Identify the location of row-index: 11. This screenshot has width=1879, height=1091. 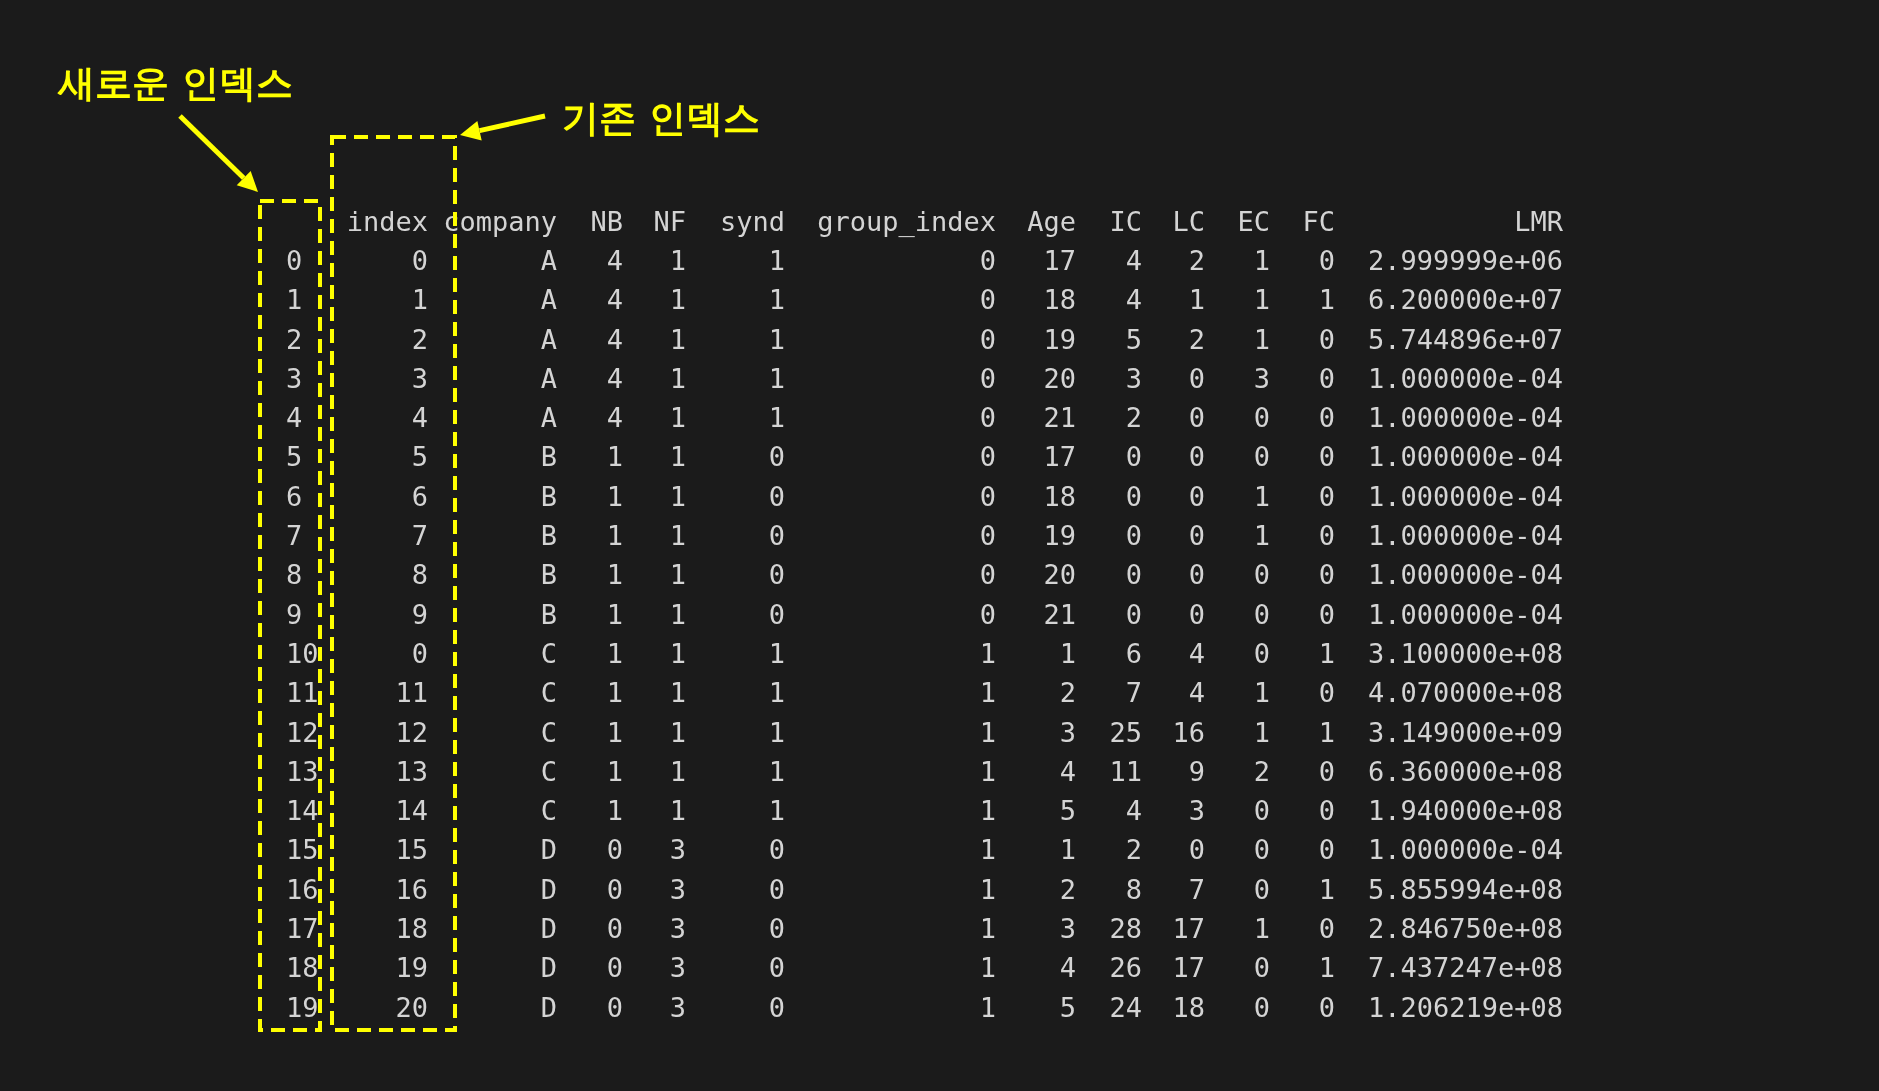
(302, 693).